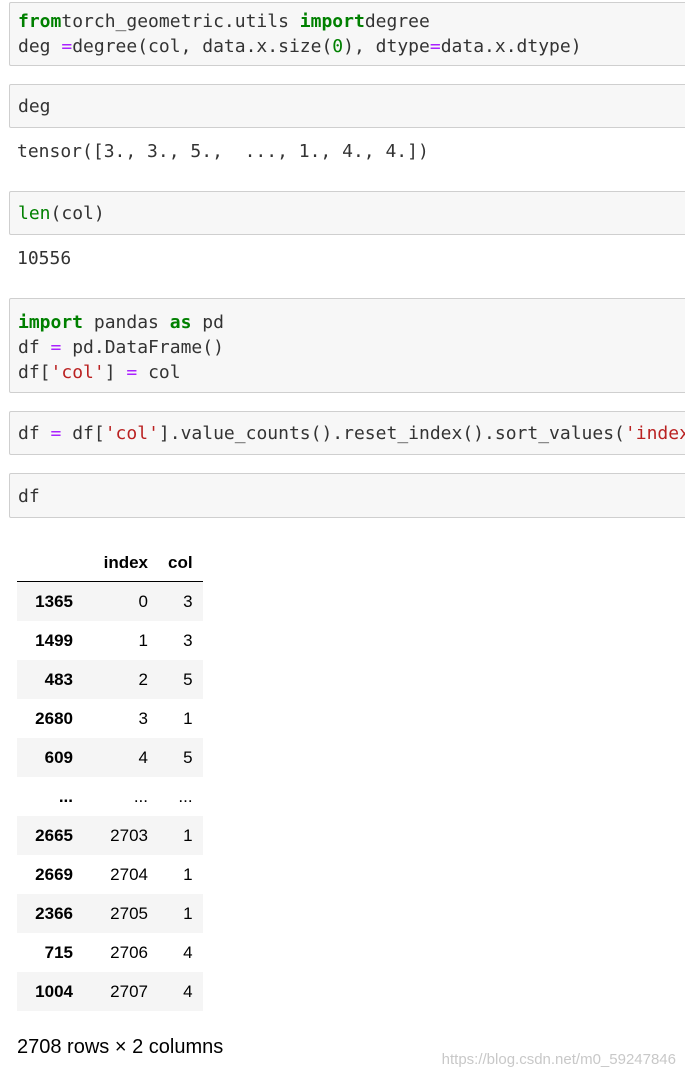 The width and height of the screenshot is (685, 1079). I want to click on table-cell: 2703, so click(129, 835).